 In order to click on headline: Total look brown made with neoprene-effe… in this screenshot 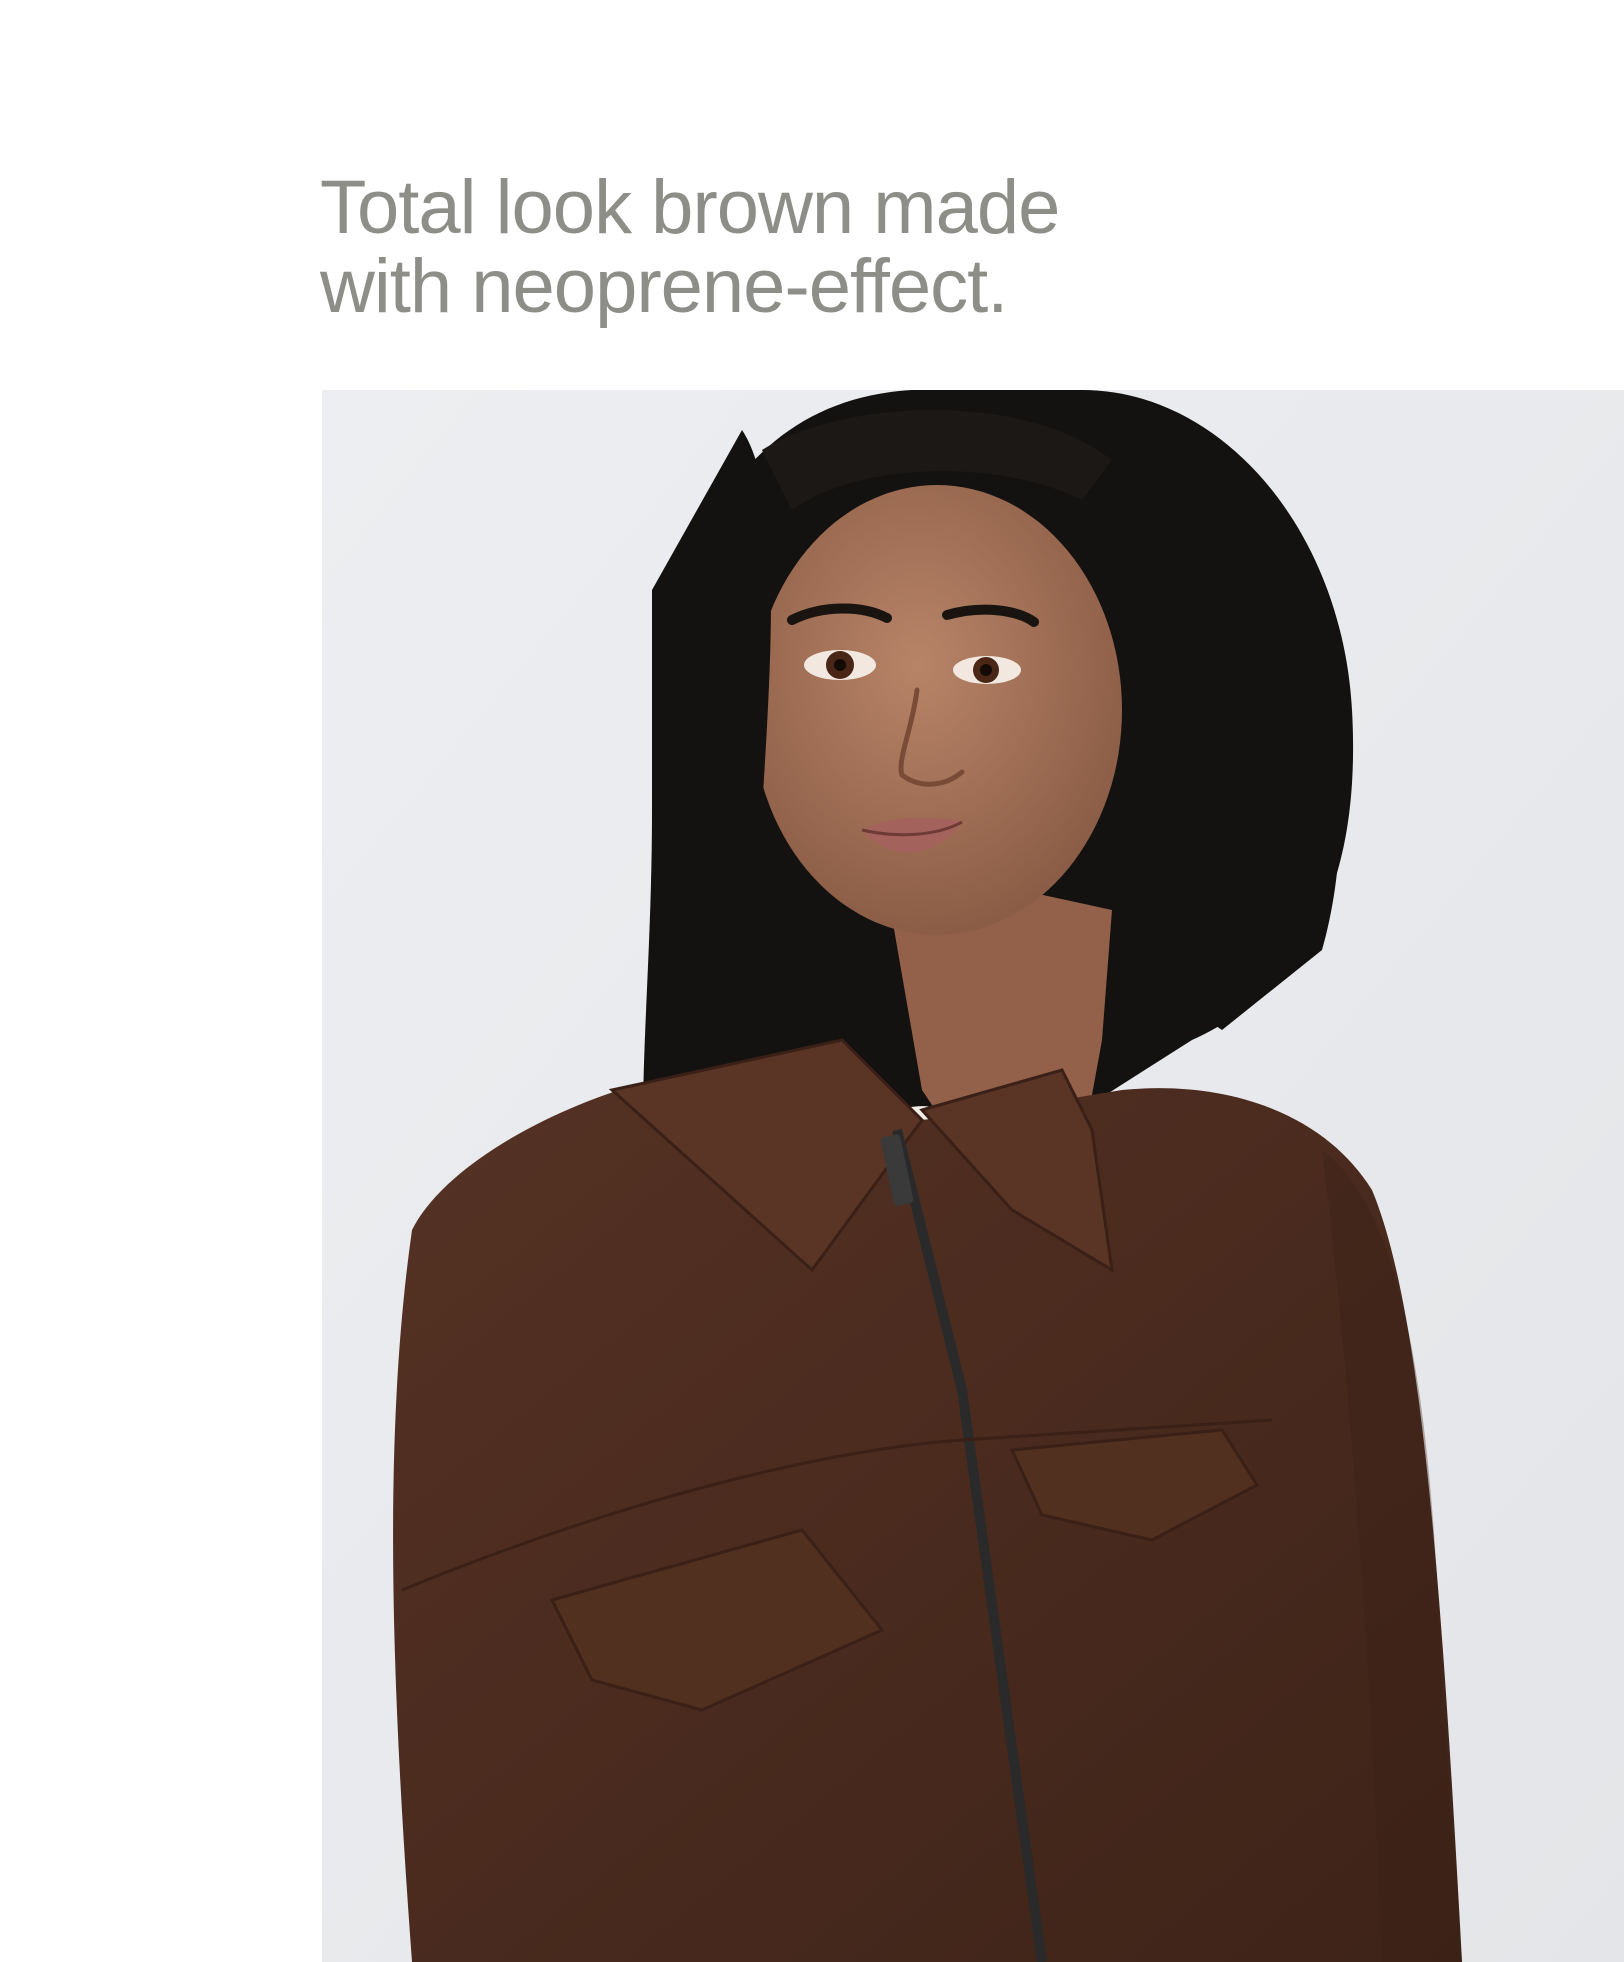, I will do `click(730, 247)`.